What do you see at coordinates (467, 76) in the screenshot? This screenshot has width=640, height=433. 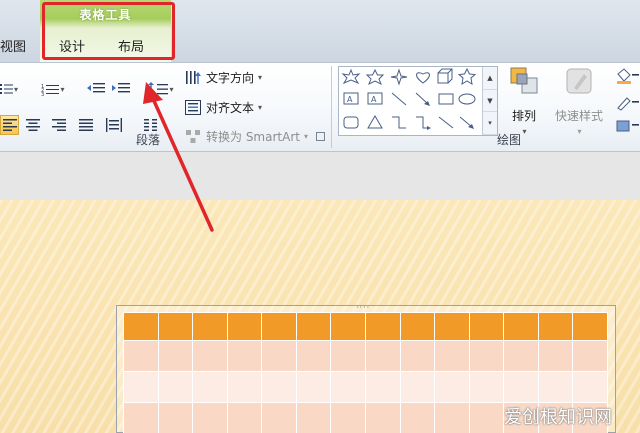 I see `star5-shape-icon` at bounding box center [467, 76].